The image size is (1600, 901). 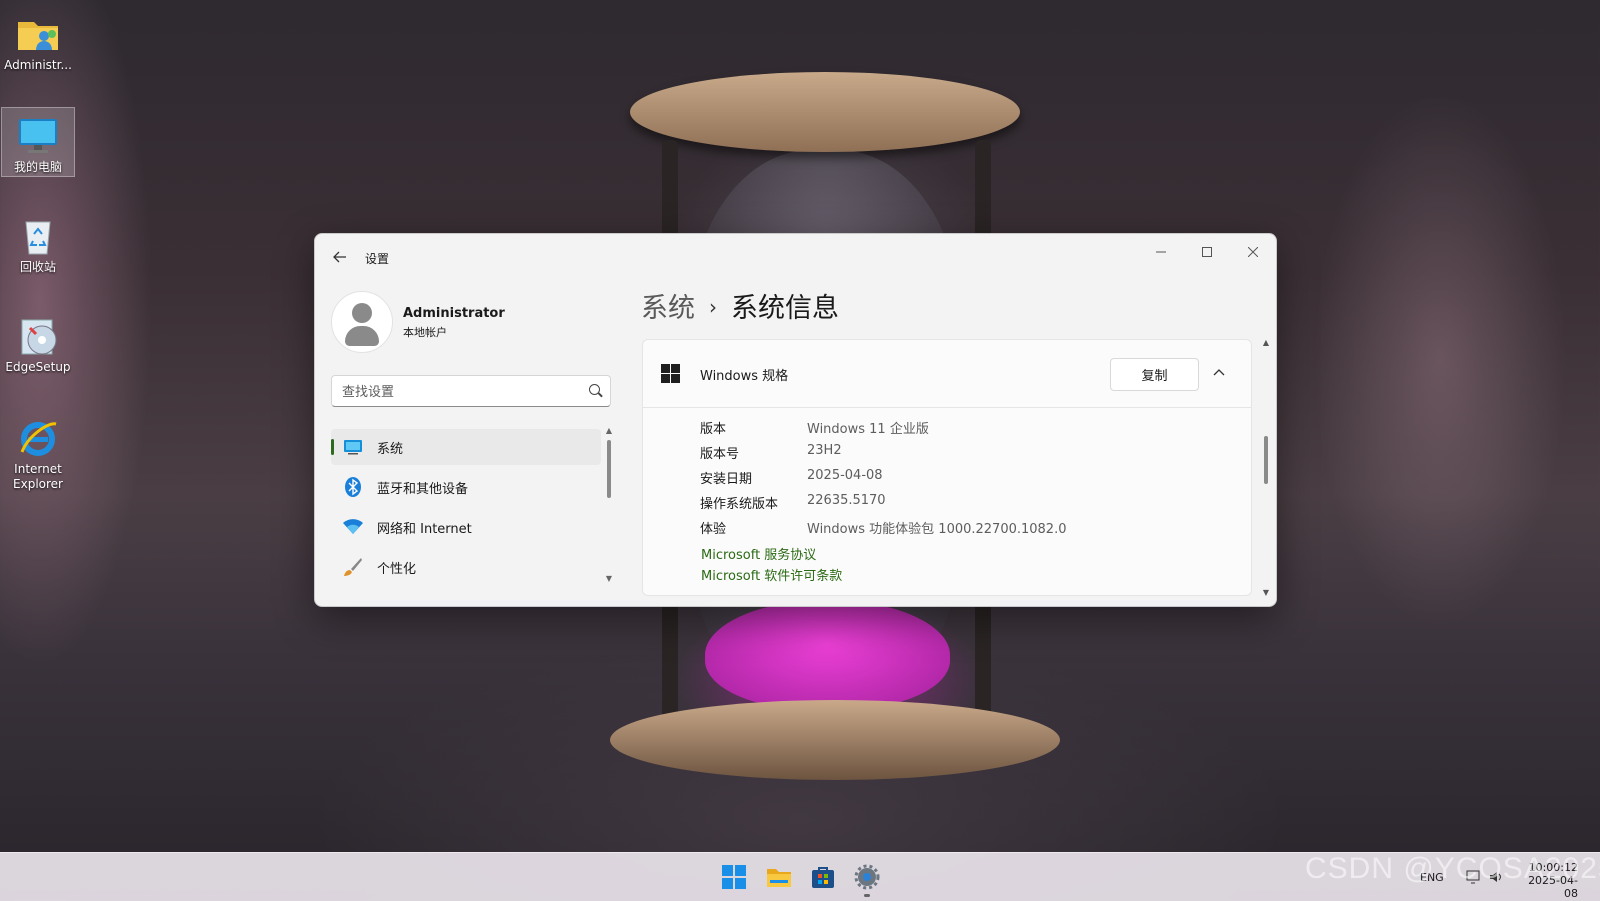 I want to click on sidebar-item-bluetooth: 蓝牙和其他设备, so click(x=466, y=487).